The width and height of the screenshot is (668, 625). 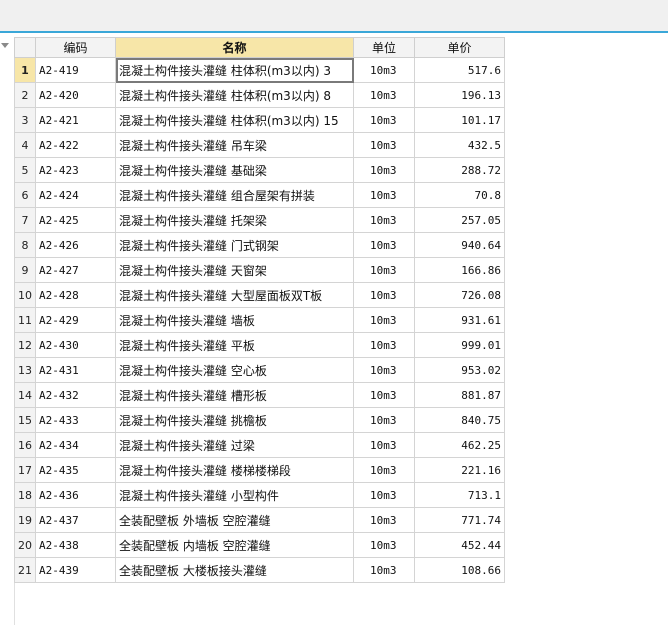 I want to click on table-row: 11 A2-429 混凝土构件接头灌缝 墙板 10m3 931.61, so click(x=259, y=320).